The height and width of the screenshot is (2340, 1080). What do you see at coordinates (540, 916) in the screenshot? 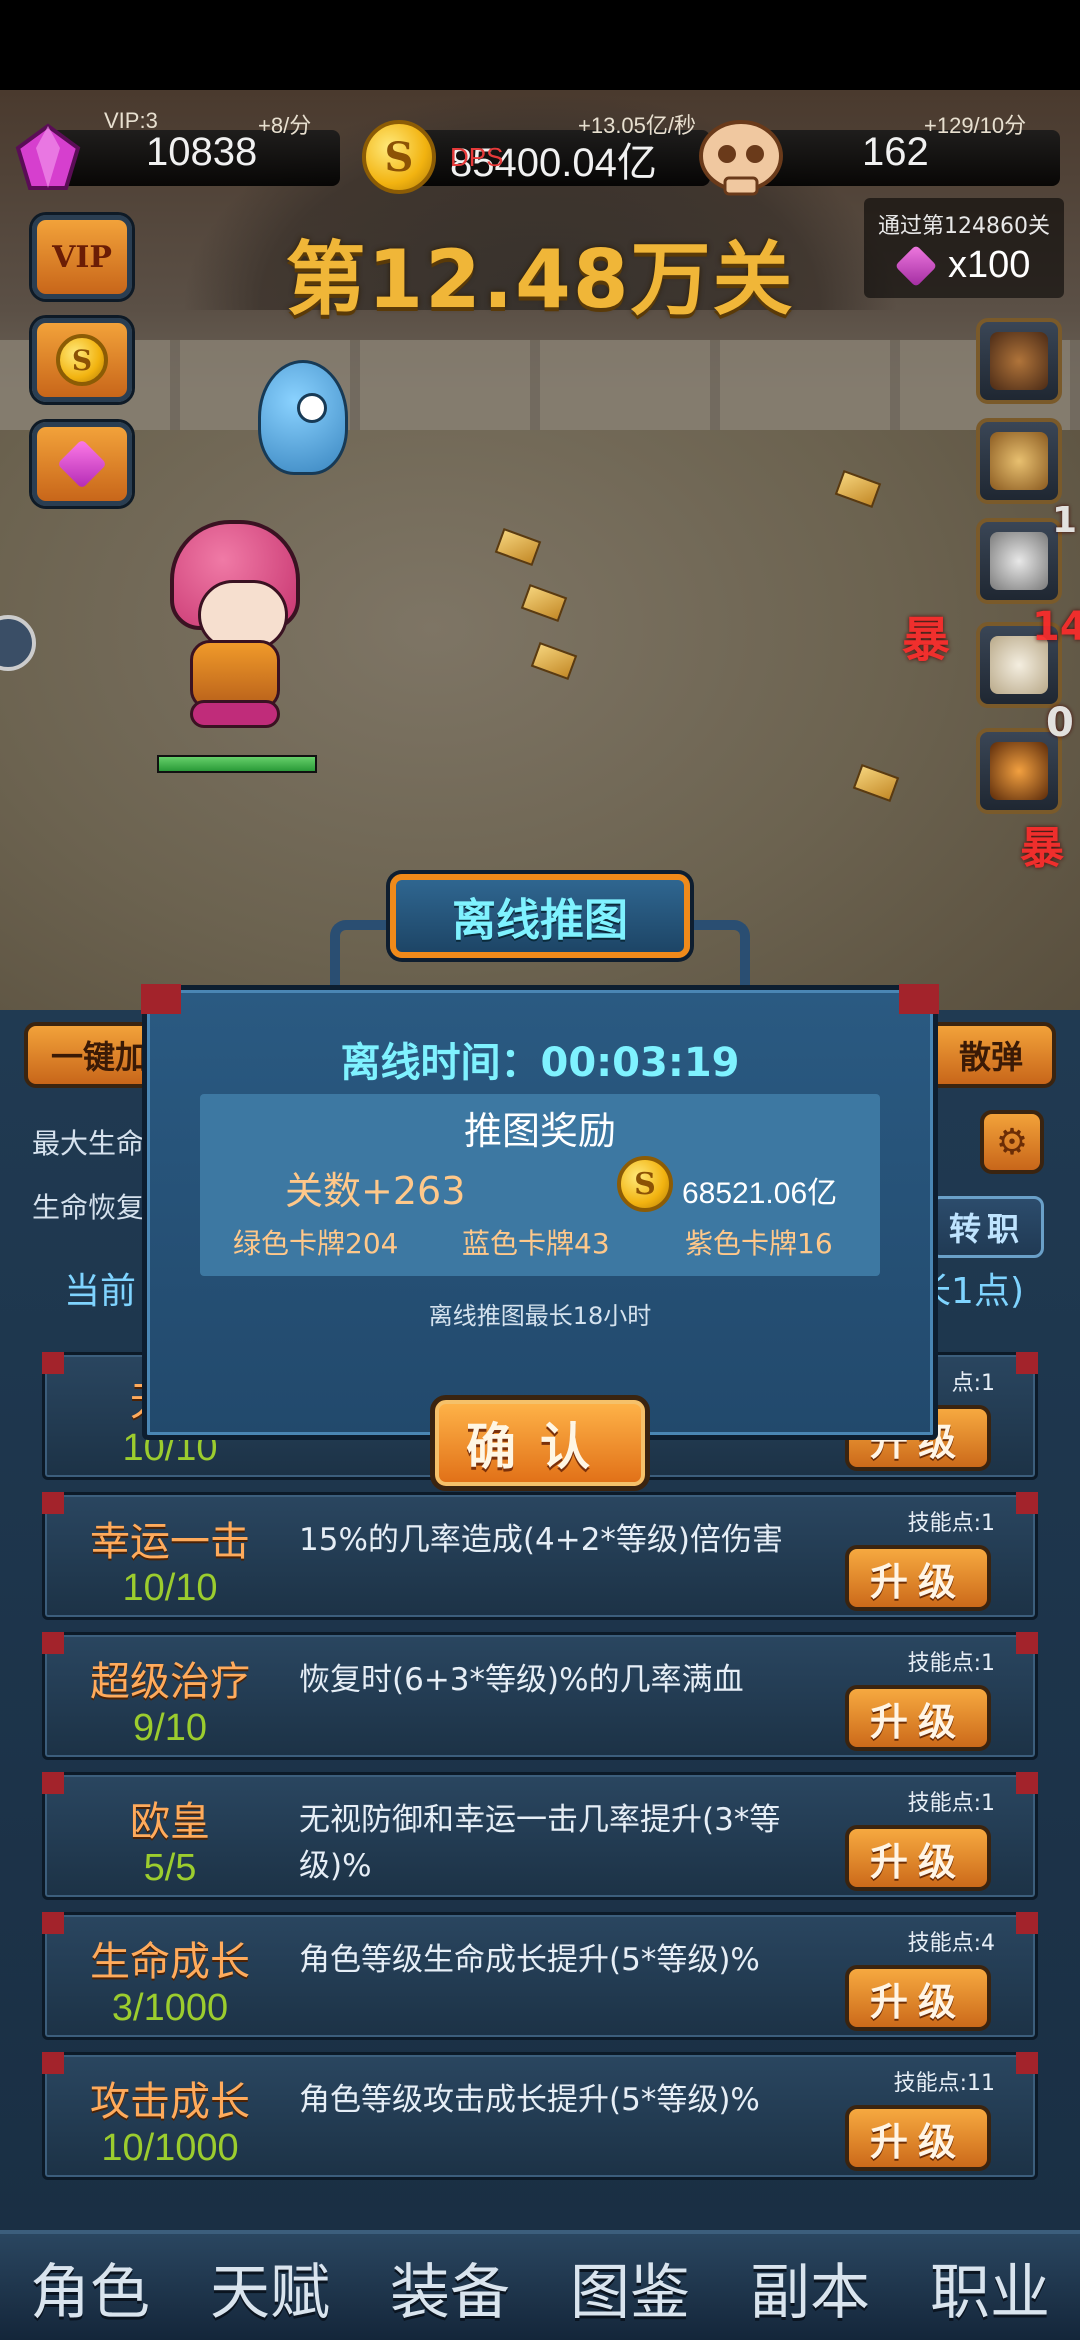
I see `dialog-title: 离线推图` at bounding box center [540, 916].